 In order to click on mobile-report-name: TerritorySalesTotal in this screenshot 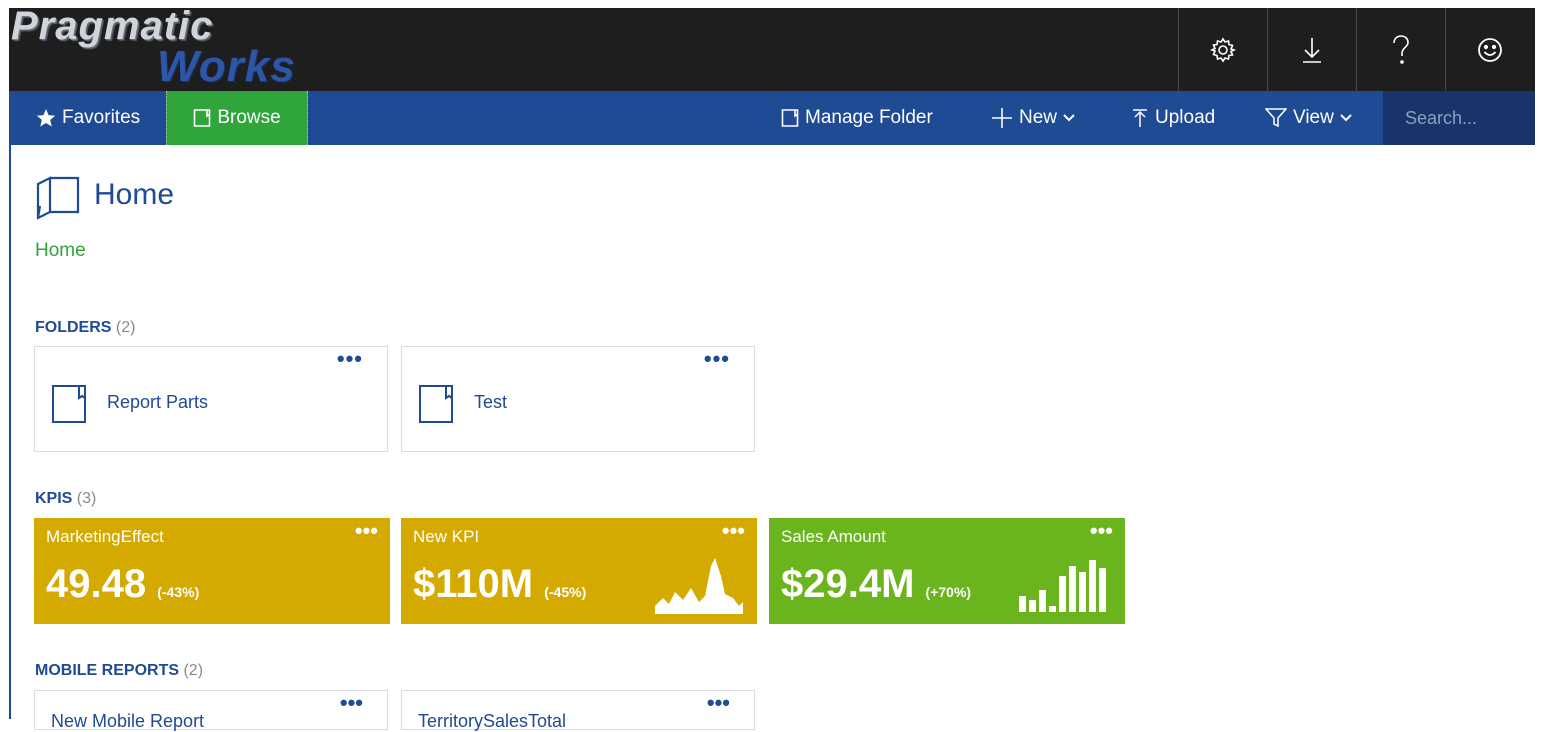, I will do `click(492, 721)`.